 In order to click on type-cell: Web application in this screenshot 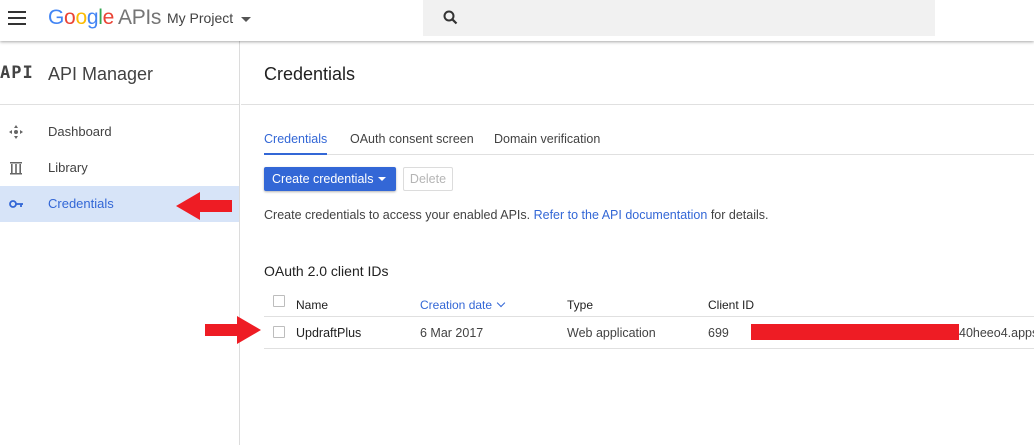, I will do `click(611, 333)`.